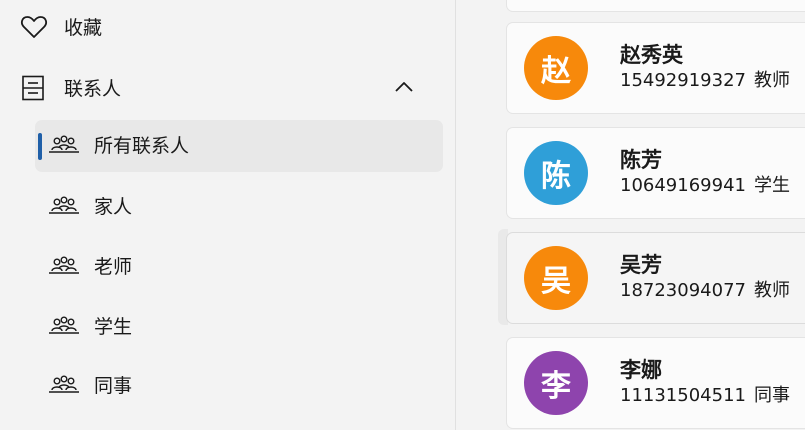 Image resolution: width=805 pixels, height=430 pixels. I want to click on contact-card-icon, so click(33, 88).